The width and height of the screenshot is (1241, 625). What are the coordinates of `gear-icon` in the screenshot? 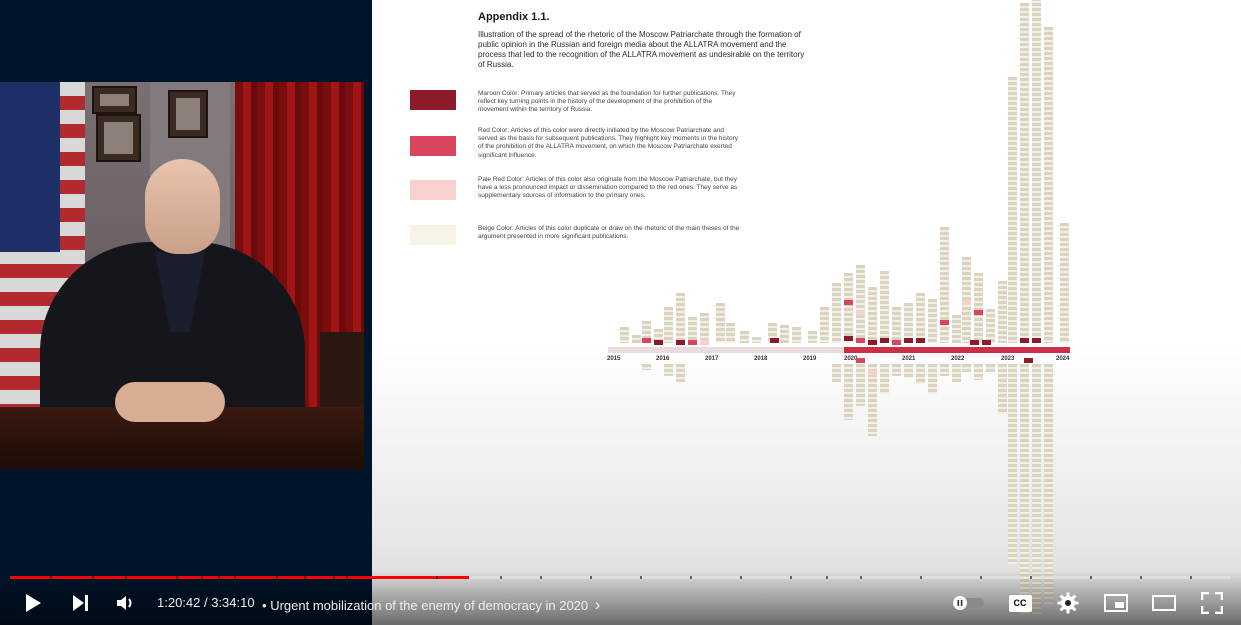 It's located at (1068, 603).